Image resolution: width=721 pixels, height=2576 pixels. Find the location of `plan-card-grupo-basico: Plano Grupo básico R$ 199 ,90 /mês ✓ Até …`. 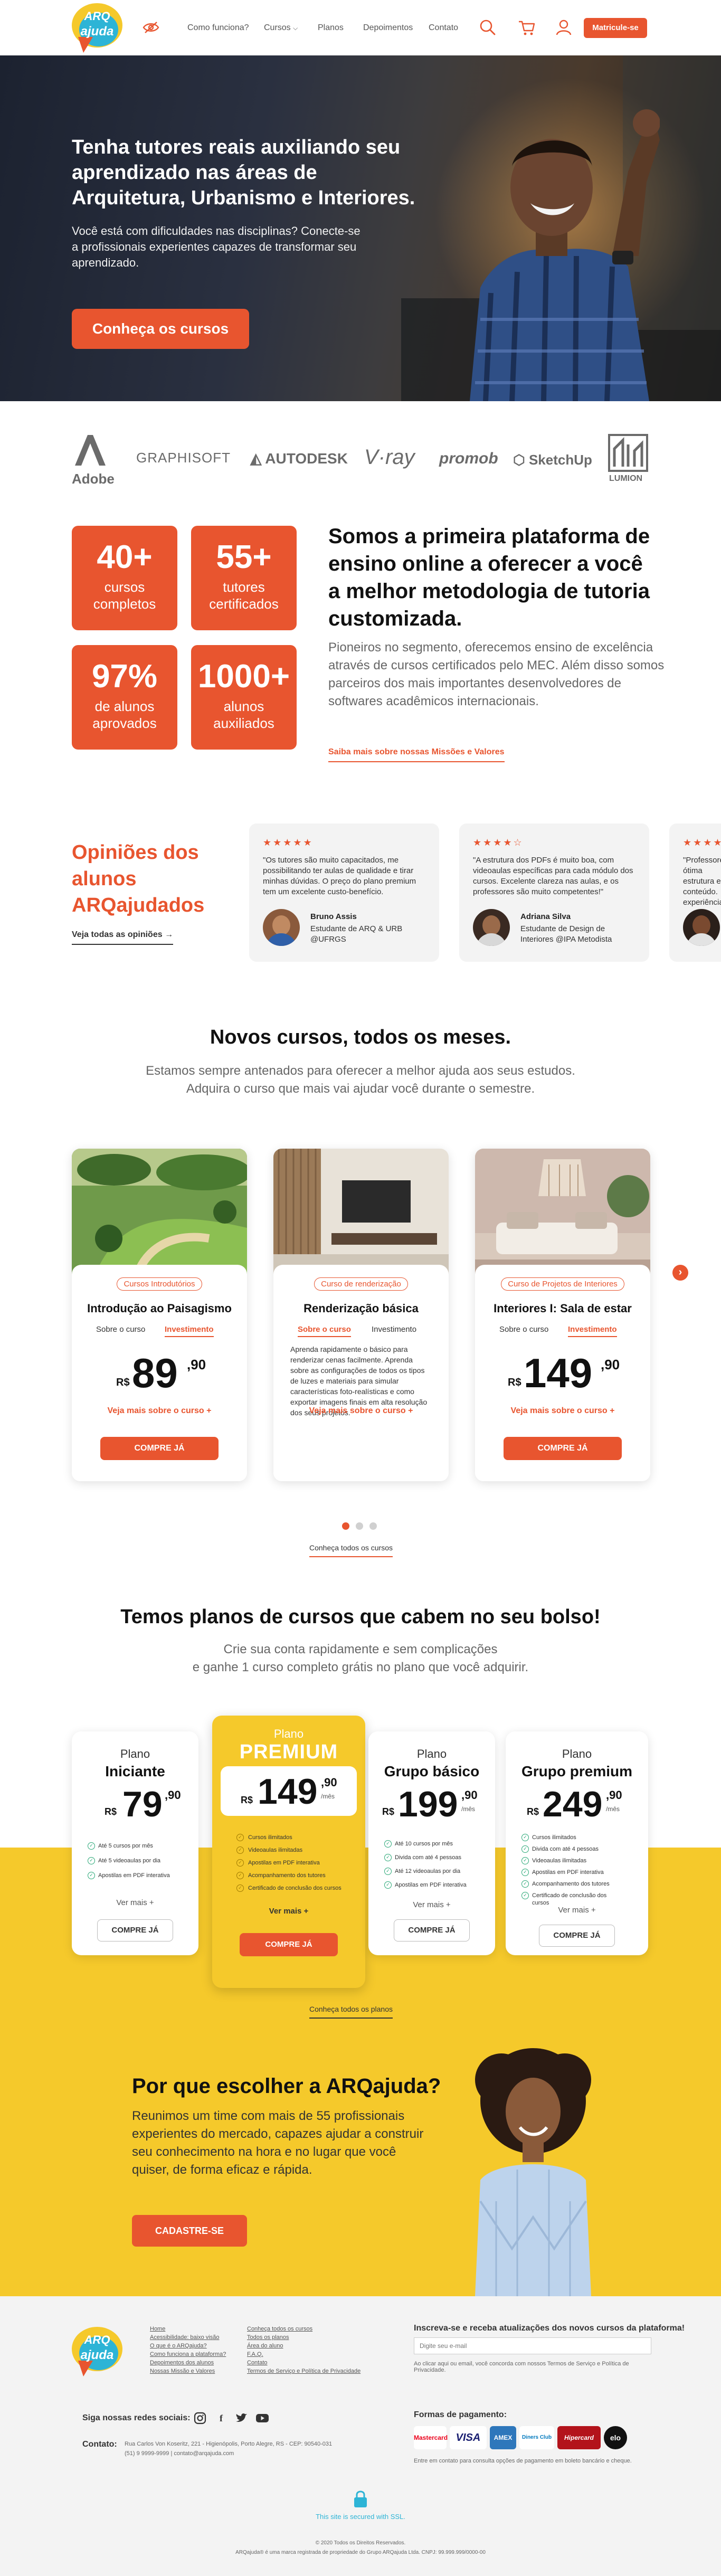

plan-card-grupo-basico: Plano Grupo básico R$ 199 ,90 /mês ✓ Até … is located at coordinates (431, 1843).